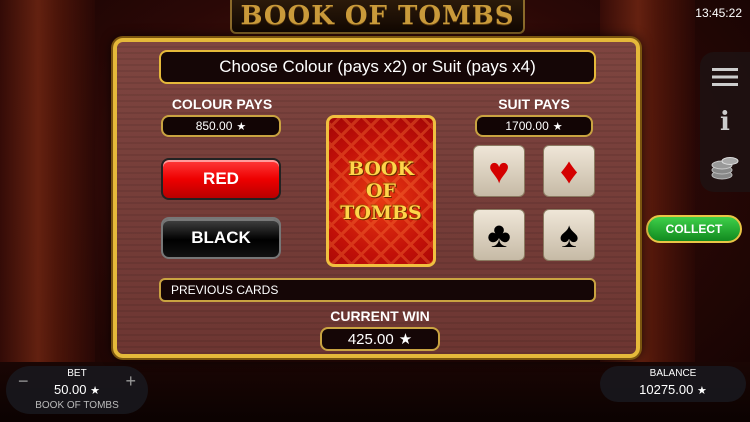 The height and width of the screenshot is (422, 750). I want to click on balance-value: 10275.00, so click(666, 389).